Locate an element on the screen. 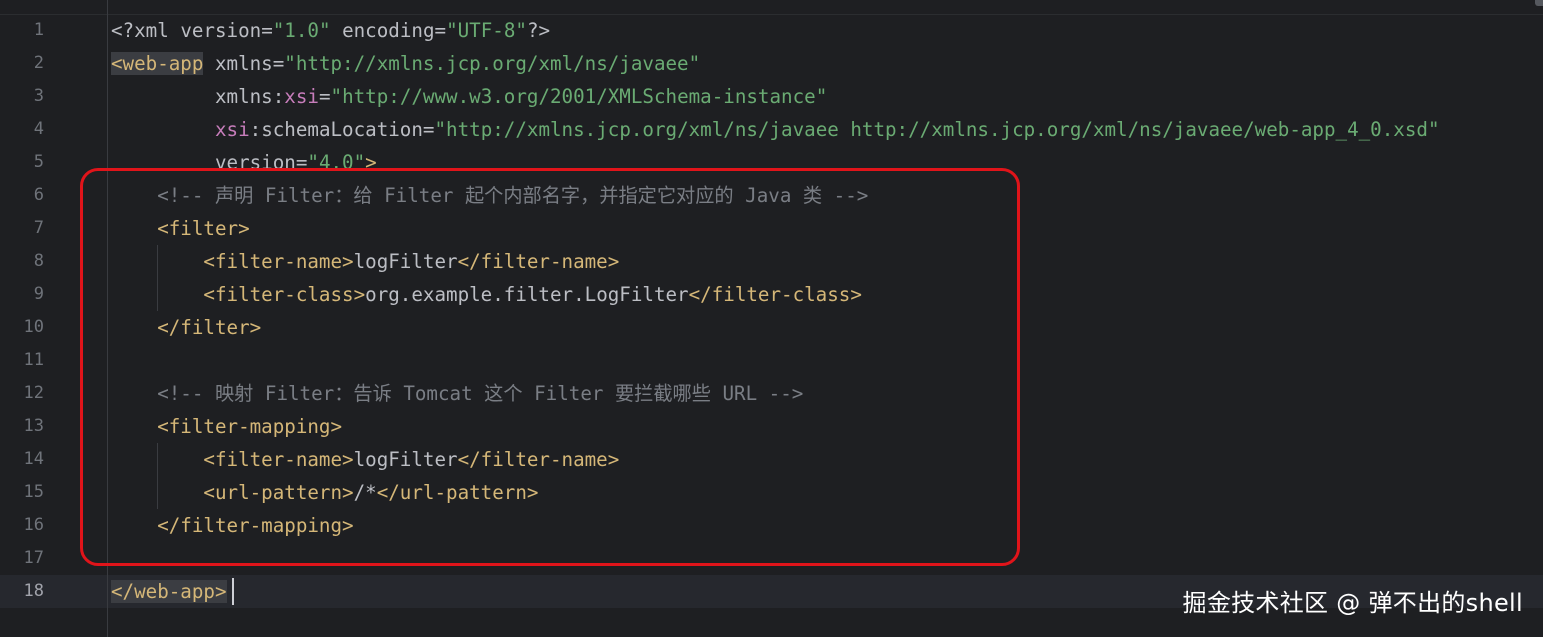 The image size is (1543, 637). line-number: 1 is located at coordinates (22, 30).